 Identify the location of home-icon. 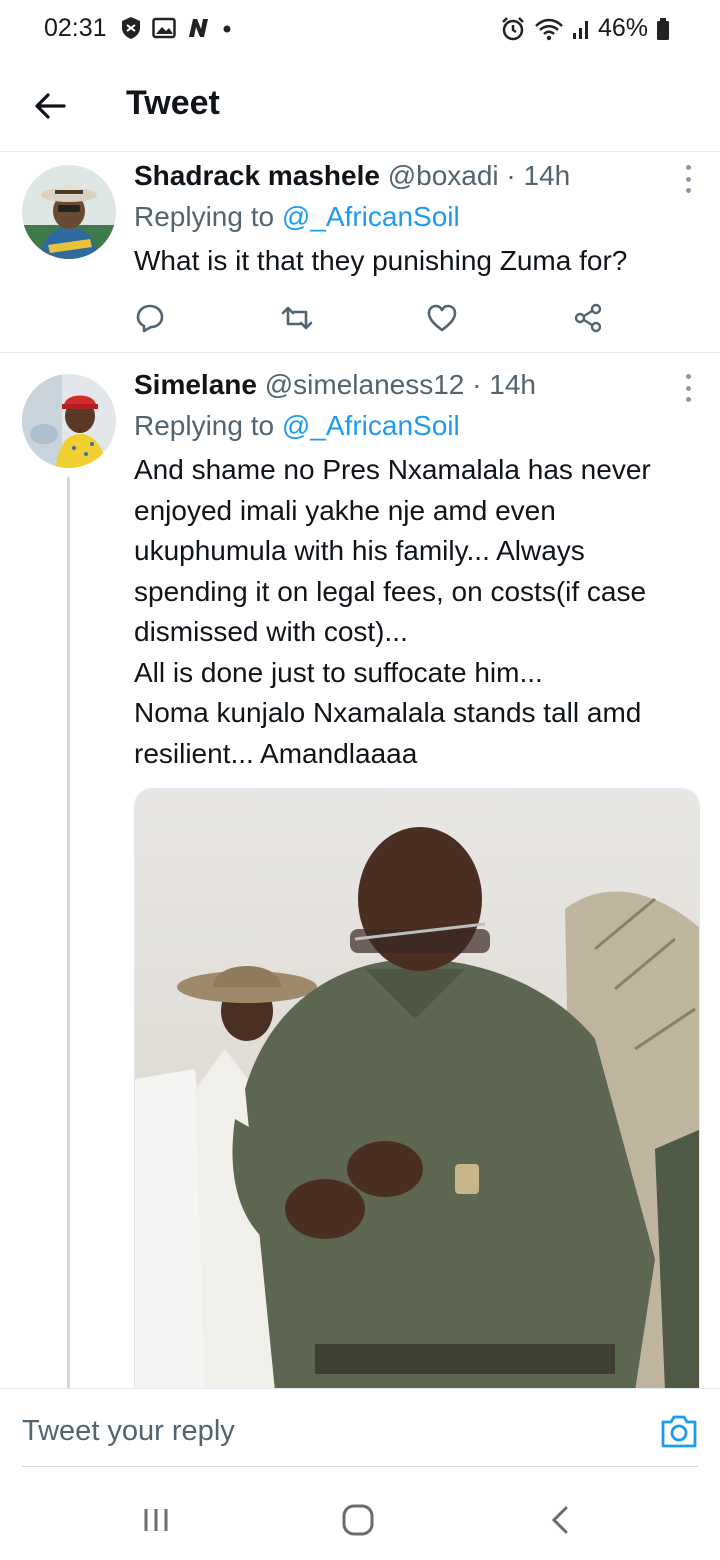
(358, 1520).